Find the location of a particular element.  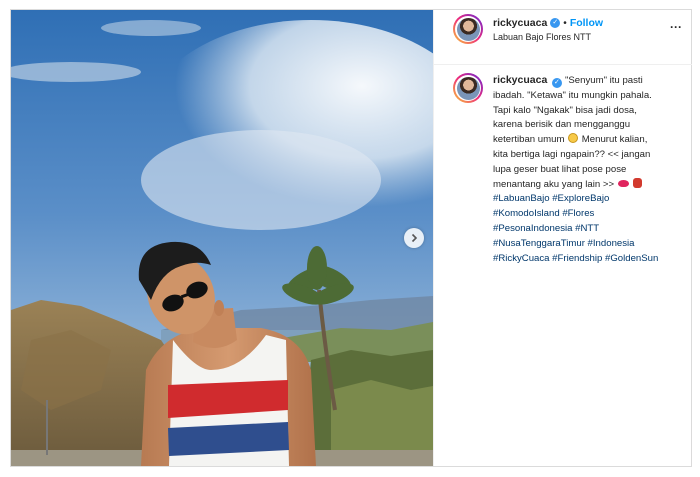

hashtag-line: #RickyCuaca #Friendship #GoldenSun is located at coordinates (591, 259).